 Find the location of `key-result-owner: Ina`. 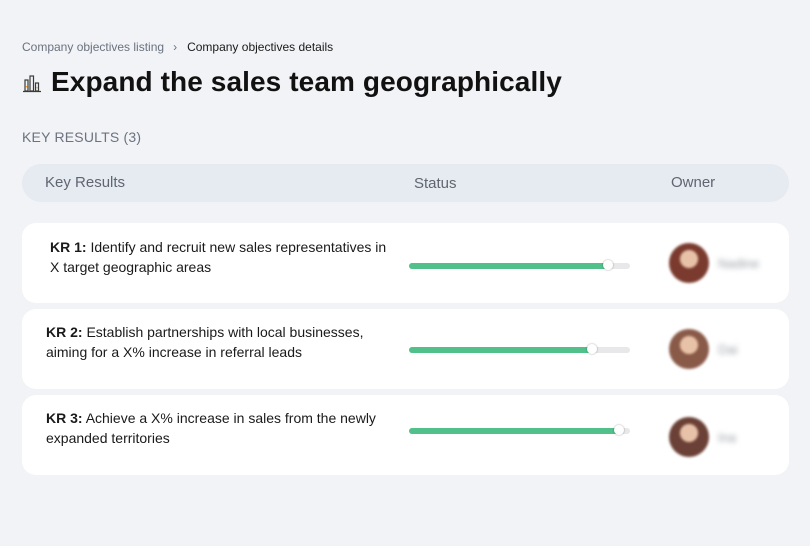

key-result-owner: Ina is located at coordinates (702, 437).